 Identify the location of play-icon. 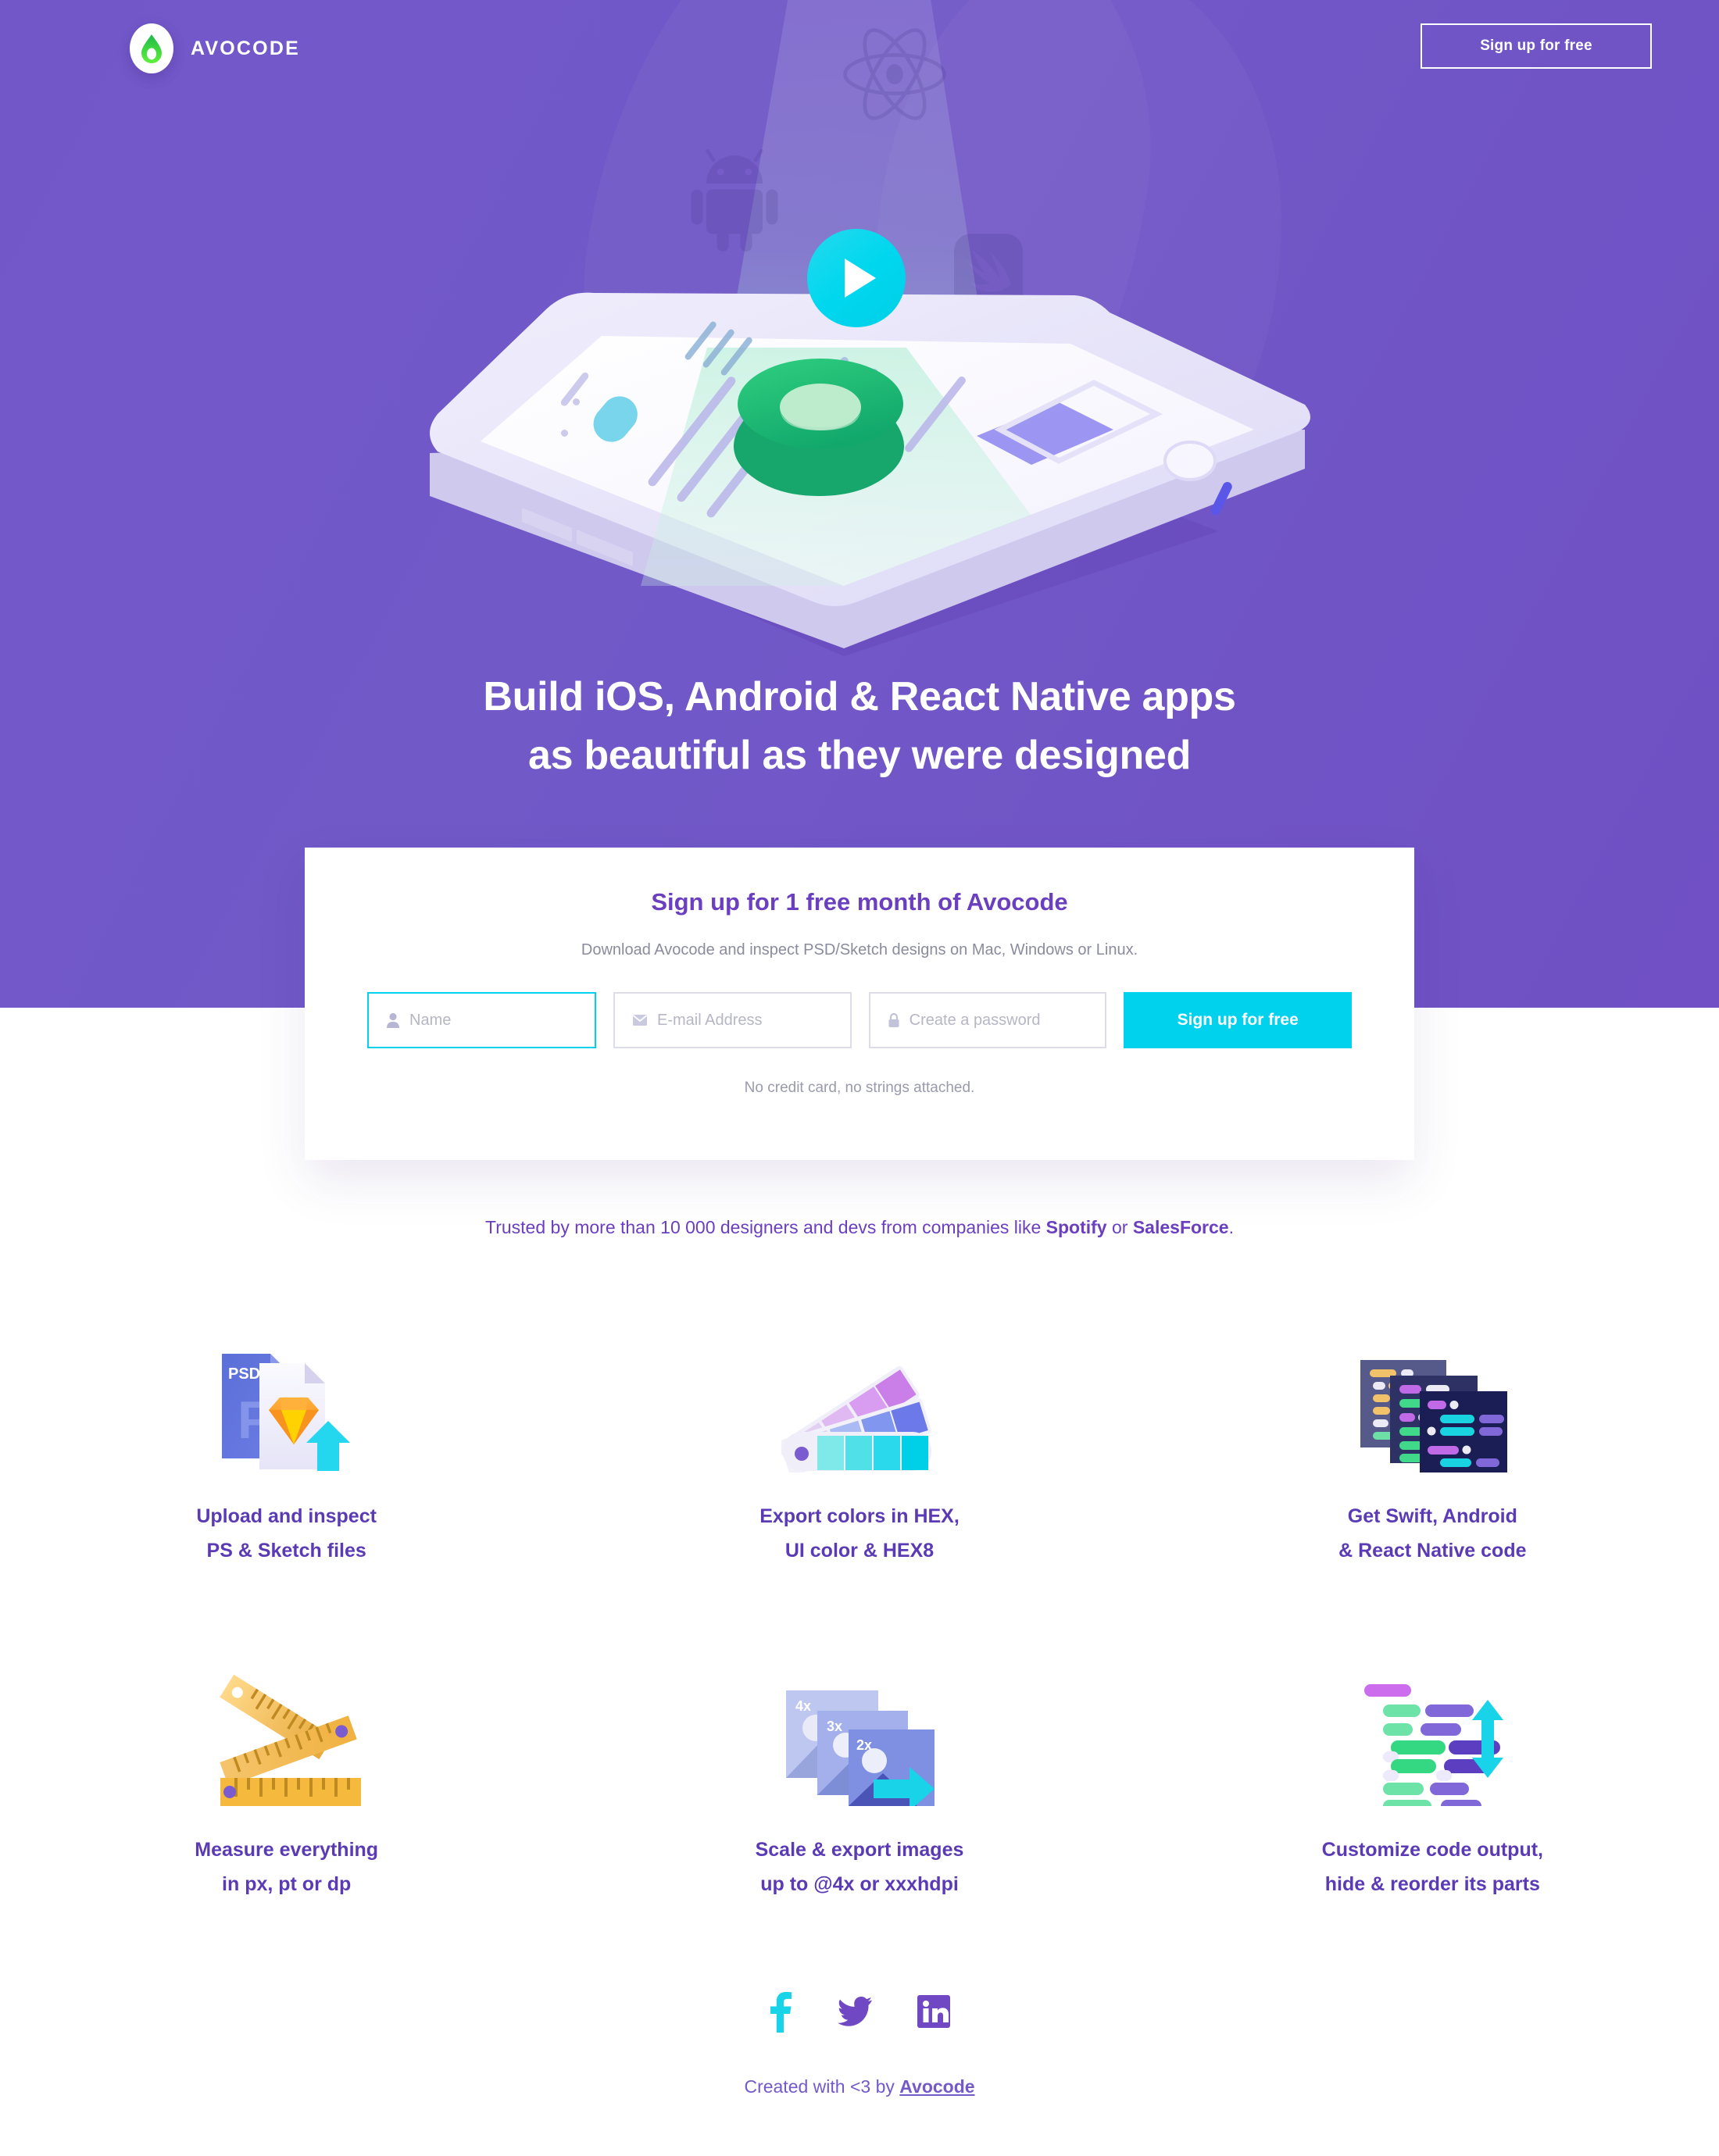
(860, 279).